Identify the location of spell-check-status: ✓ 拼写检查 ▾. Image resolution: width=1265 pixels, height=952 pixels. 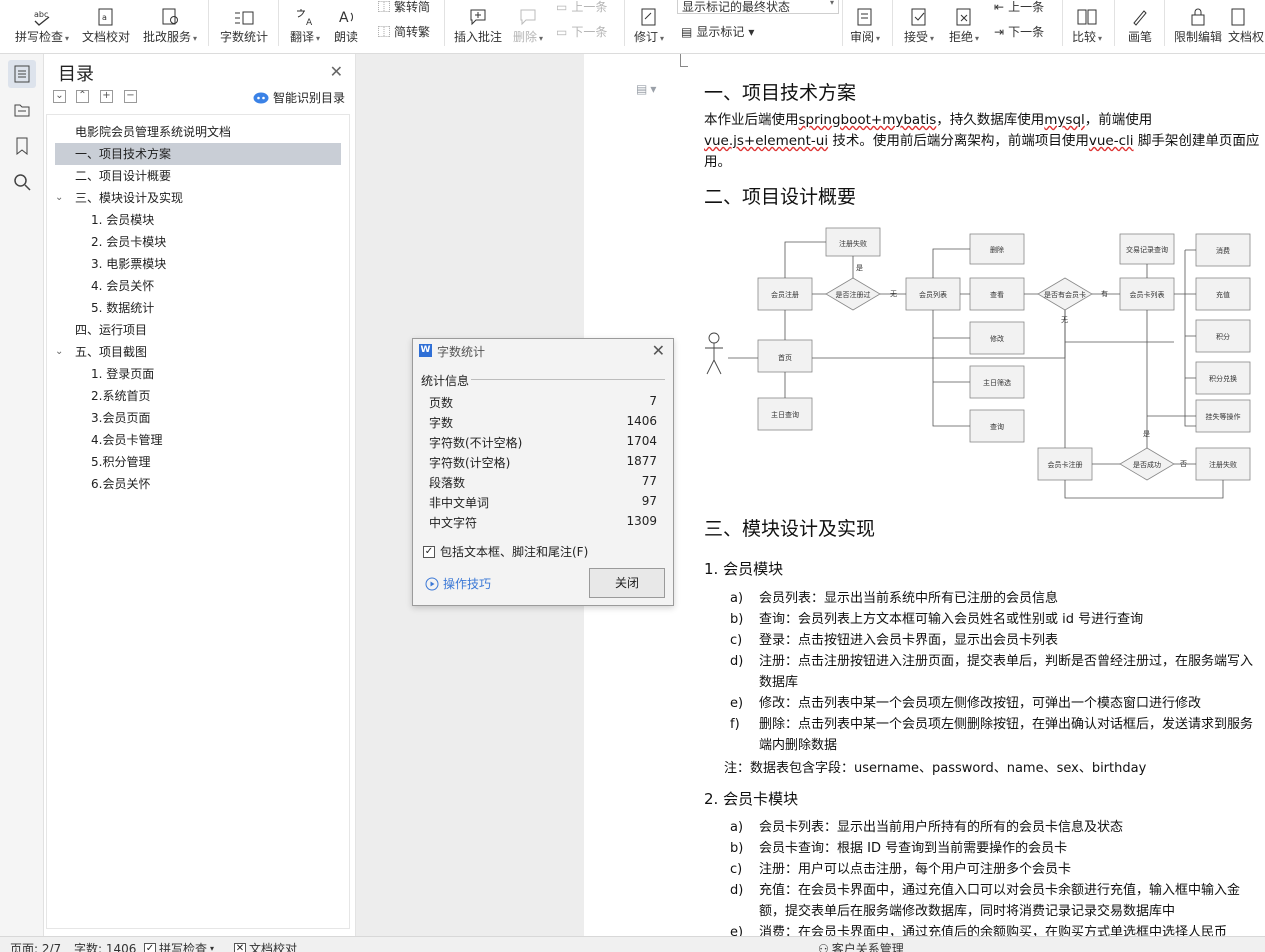
(179, 946).